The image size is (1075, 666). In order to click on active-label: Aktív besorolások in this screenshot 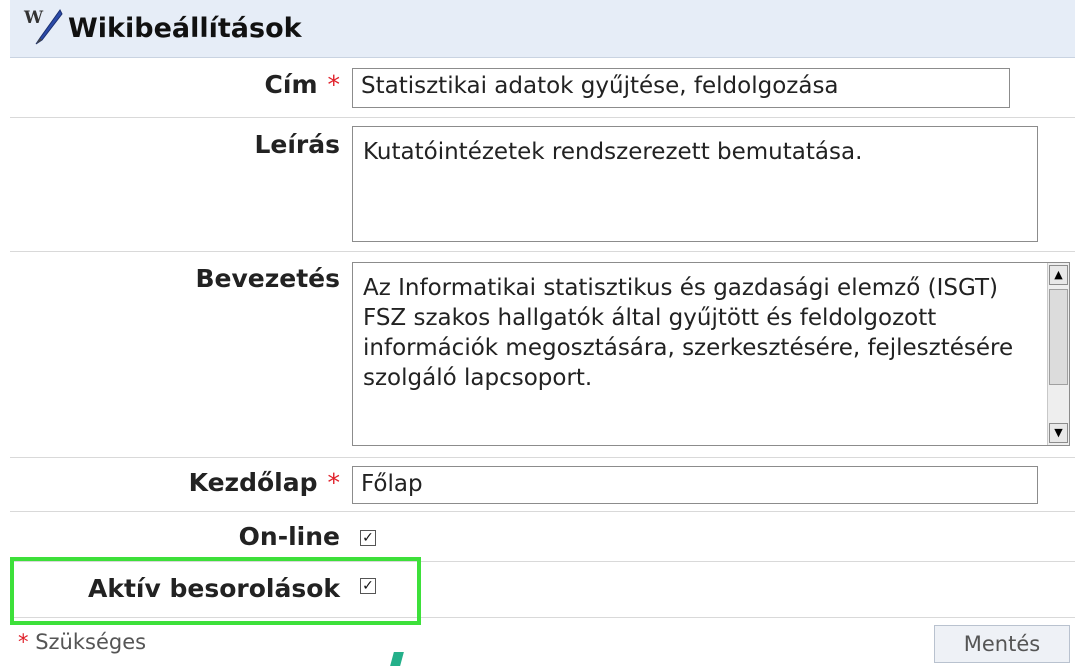, I will do `click(213, 588)`.